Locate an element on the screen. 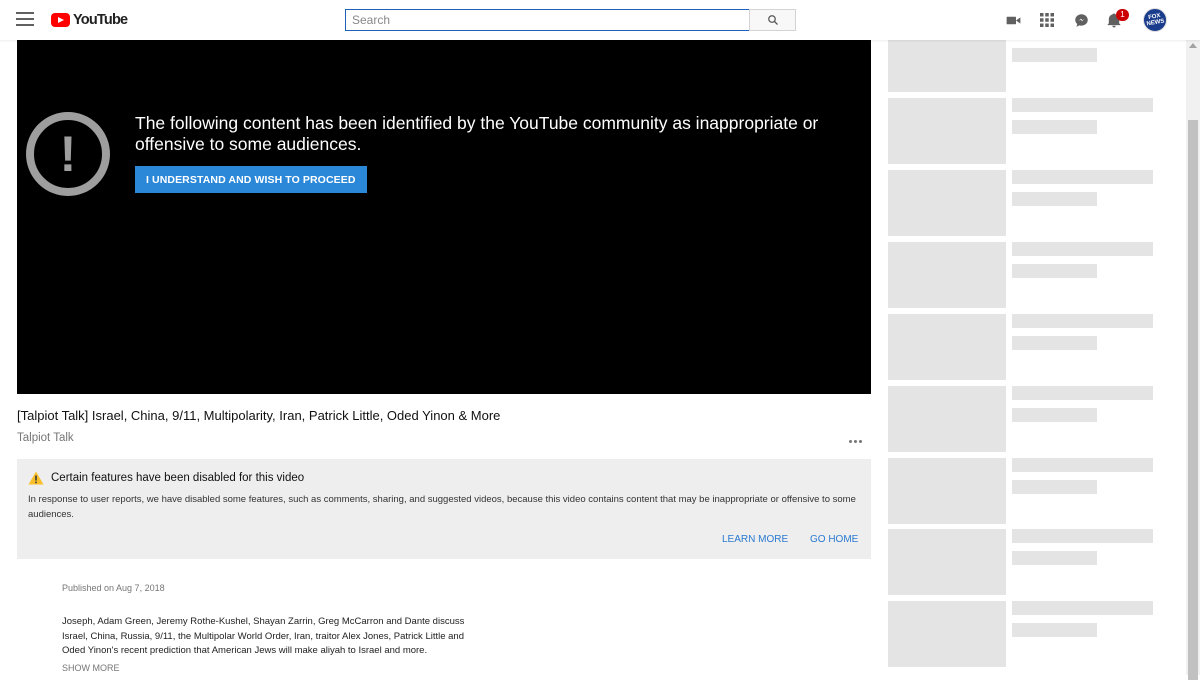 The image size is (1200, 680). publish-date: Published on Aug 7, 2018 is located at coordinates (113, 588).